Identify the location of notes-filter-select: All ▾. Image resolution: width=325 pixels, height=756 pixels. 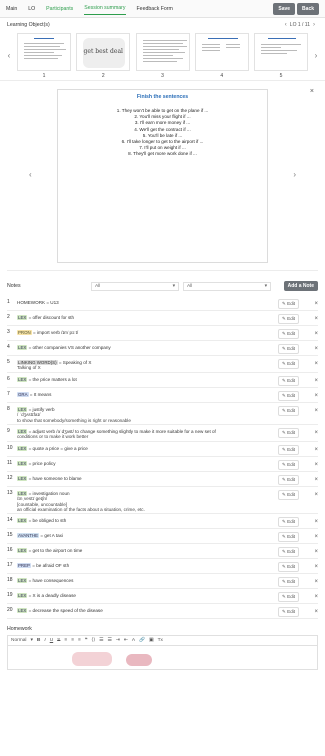
(135, 286).